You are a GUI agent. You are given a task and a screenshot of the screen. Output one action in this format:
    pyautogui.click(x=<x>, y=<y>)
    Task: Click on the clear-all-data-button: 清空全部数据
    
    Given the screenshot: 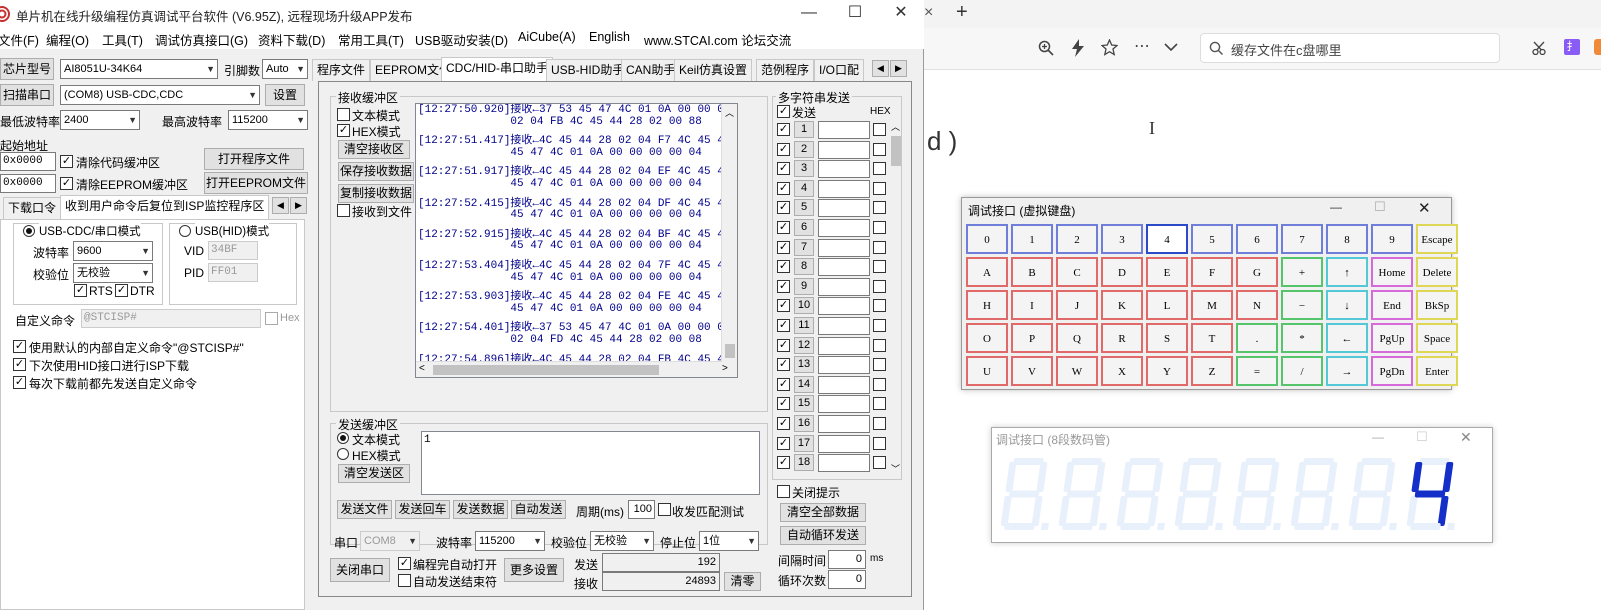 What is the action you would take?
    pyautogui.click(x=823, y=512)
    